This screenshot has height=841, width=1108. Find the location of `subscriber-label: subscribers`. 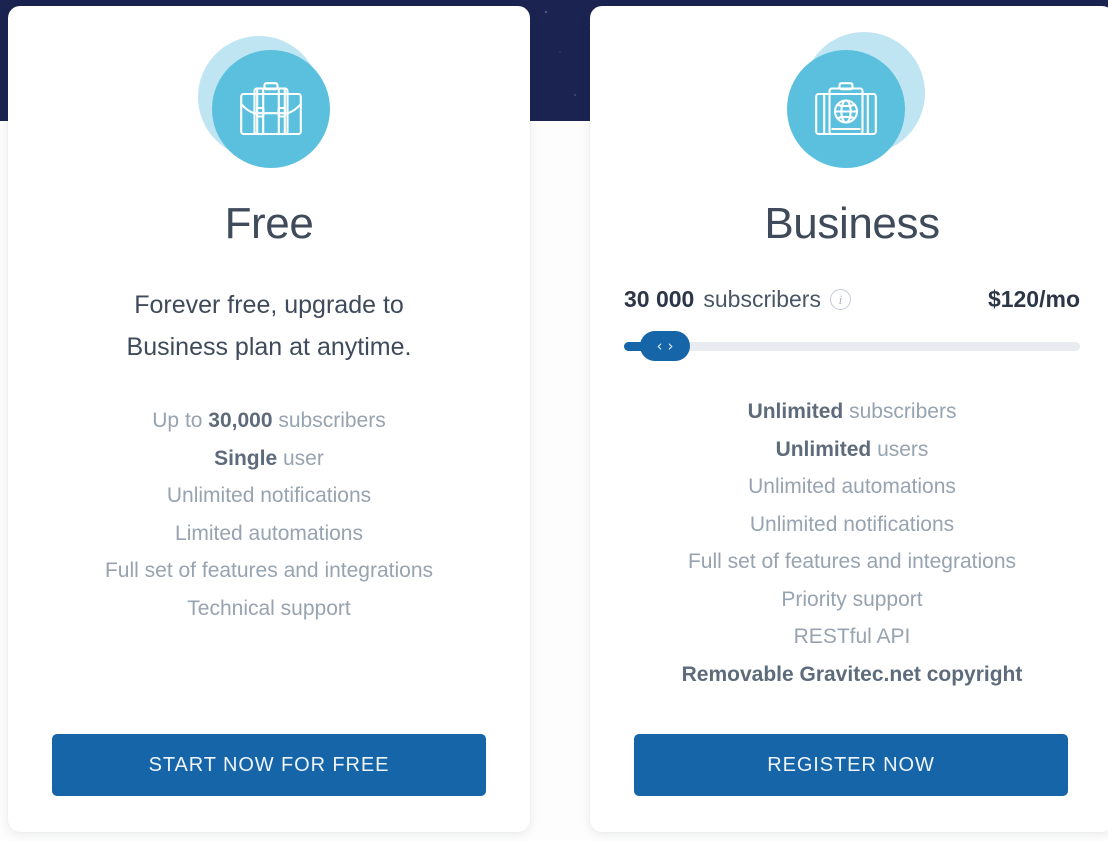

subscriber-label: subscribers is located at coordinates (762, 299).